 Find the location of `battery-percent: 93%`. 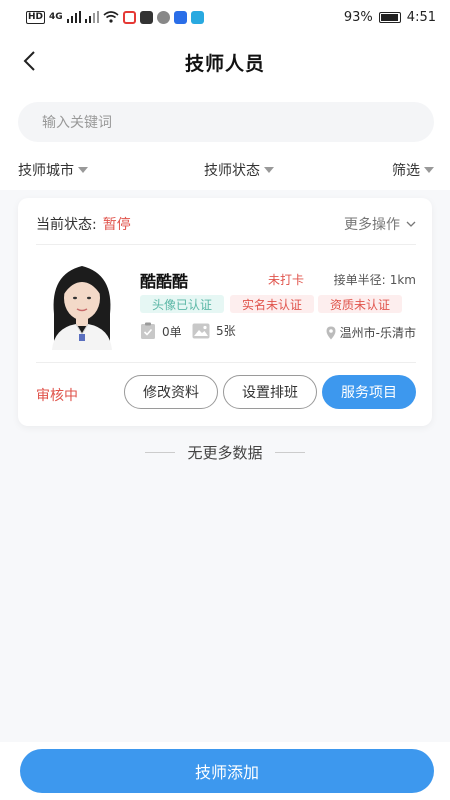

battery-percent: 93% is located at coordinates (358, 17).